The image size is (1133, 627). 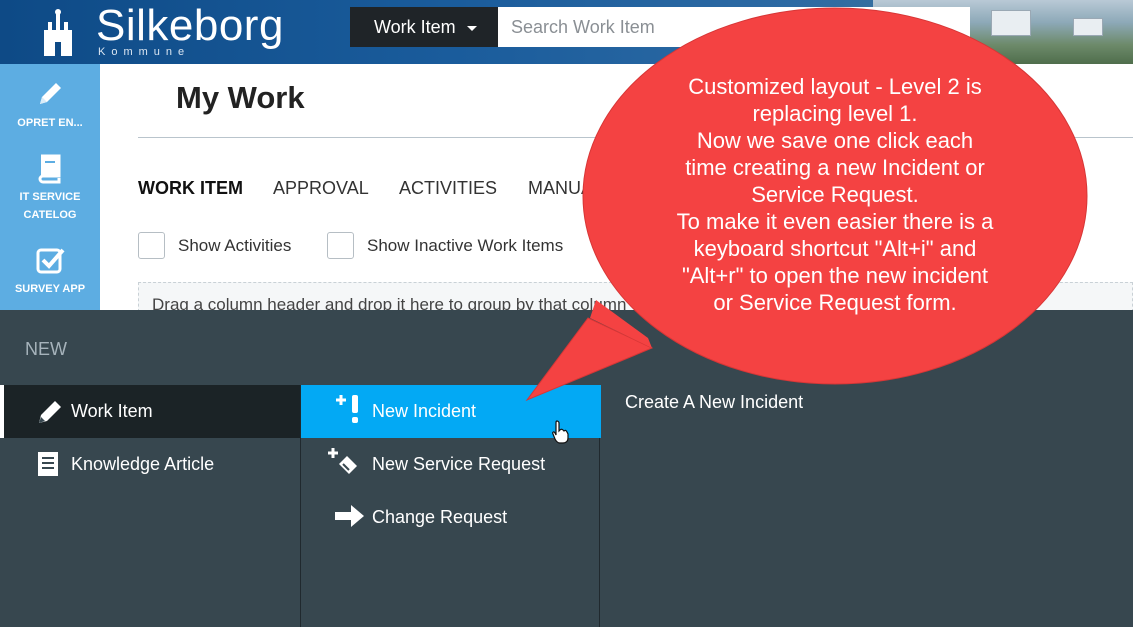 I want to click on book-icon, so click(x=49, y=169).